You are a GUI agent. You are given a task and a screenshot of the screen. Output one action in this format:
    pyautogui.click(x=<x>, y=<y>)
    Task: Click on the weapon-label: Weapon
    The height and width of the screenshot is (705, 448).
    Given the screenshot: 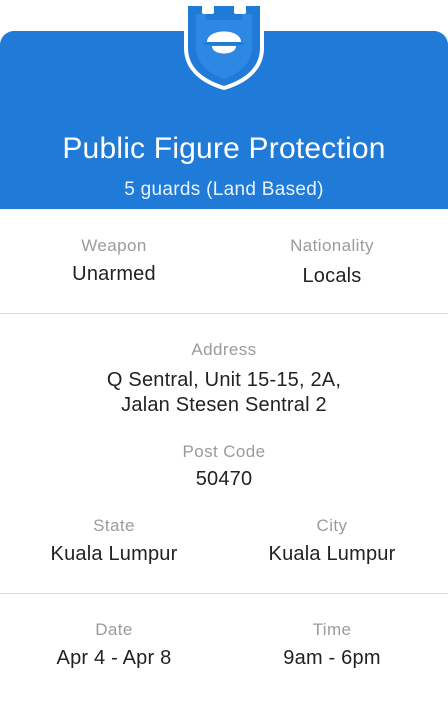 What is the action you would take?
    pyautogui.click(x=114, y=245)
    